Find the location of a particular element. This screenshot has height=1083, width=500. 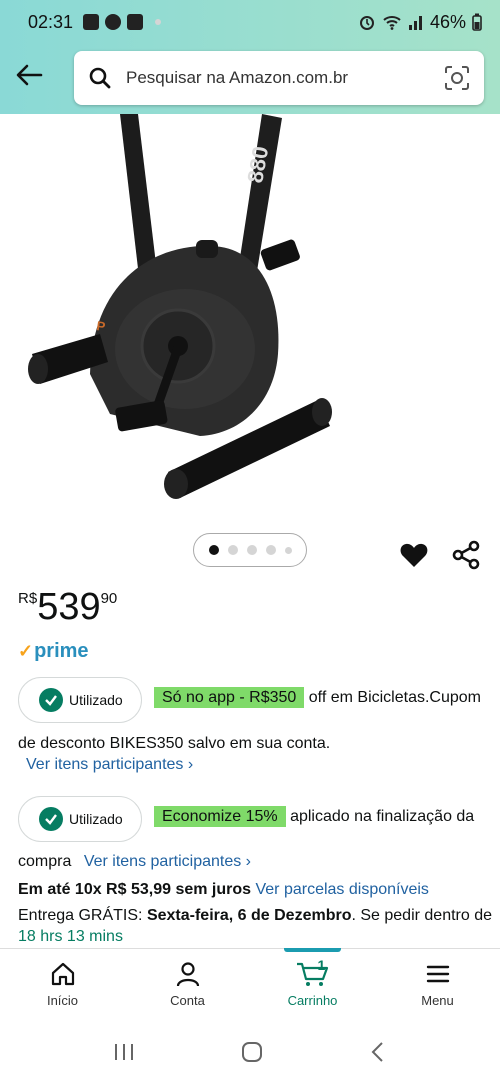

status-time: 02:31 is located at coordinates (51, 21).